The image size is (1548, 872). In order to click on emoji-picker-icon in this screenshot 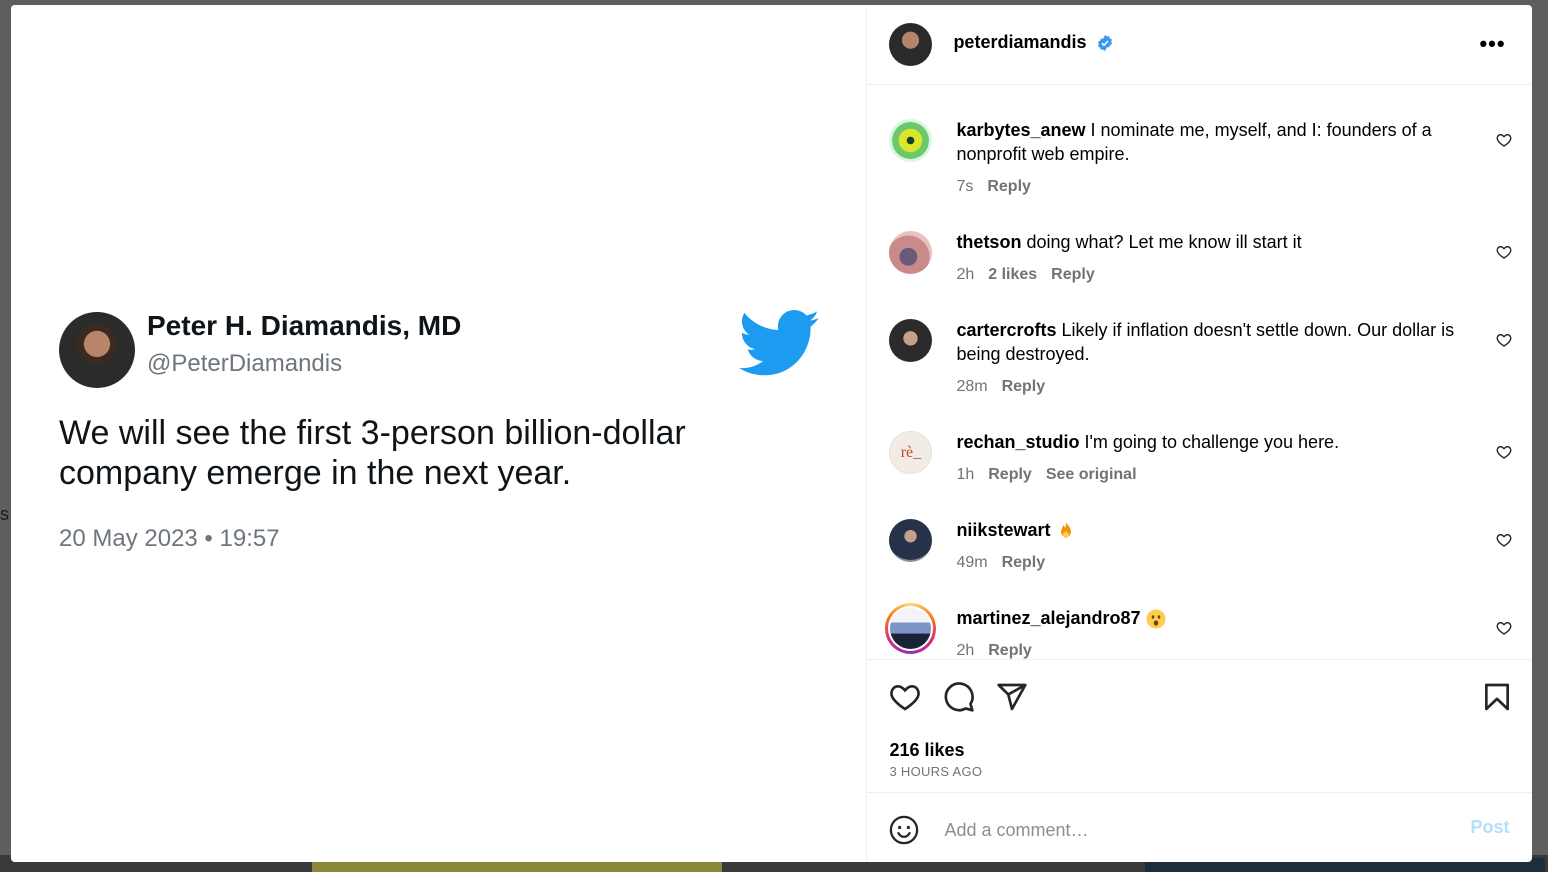, I will do `click(904, 830)`.